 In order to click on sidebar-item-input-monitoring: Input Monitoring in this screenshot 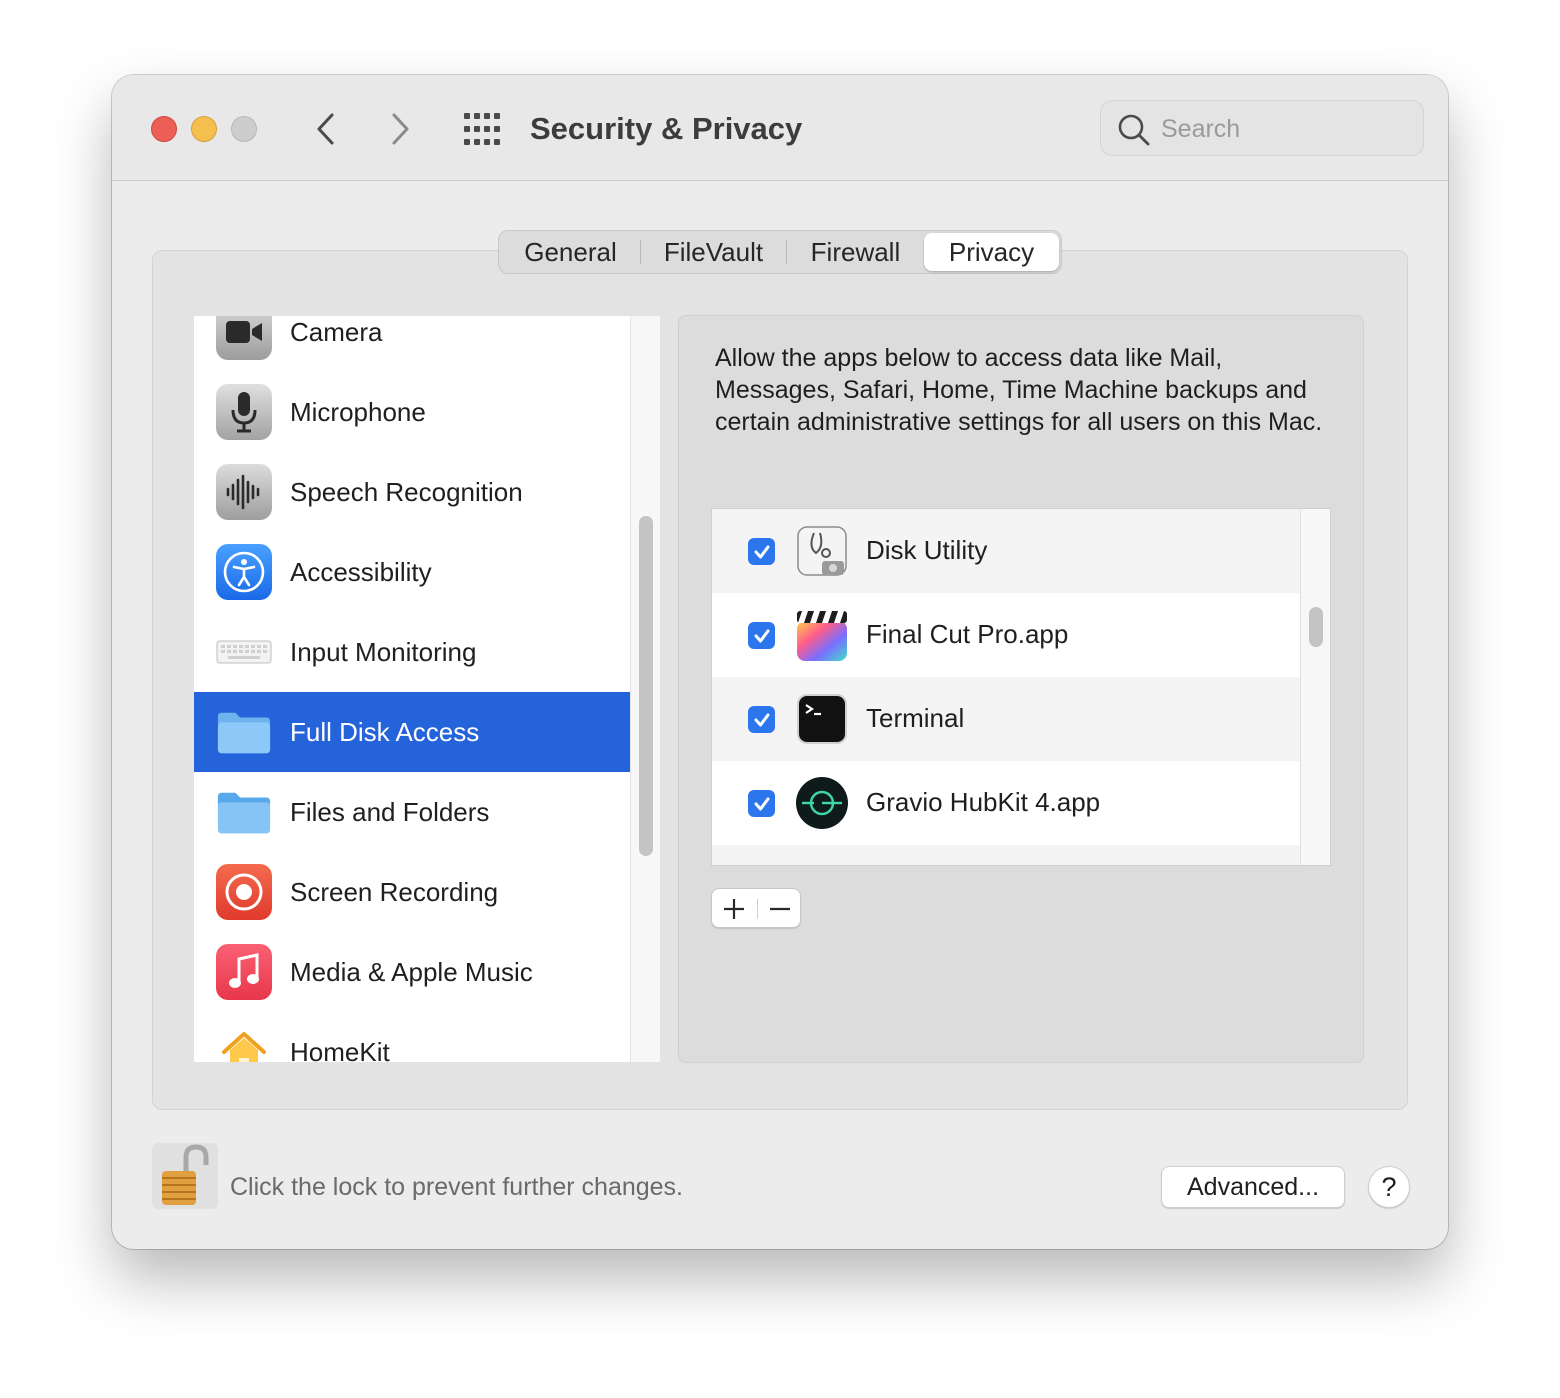, I will do `click(412, 652)`.